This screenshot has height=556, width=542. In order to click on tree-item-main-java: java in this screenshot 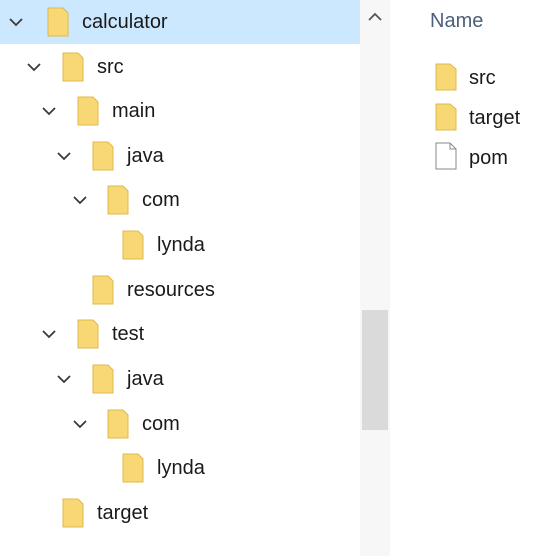, I will do `click(180, 156)`.